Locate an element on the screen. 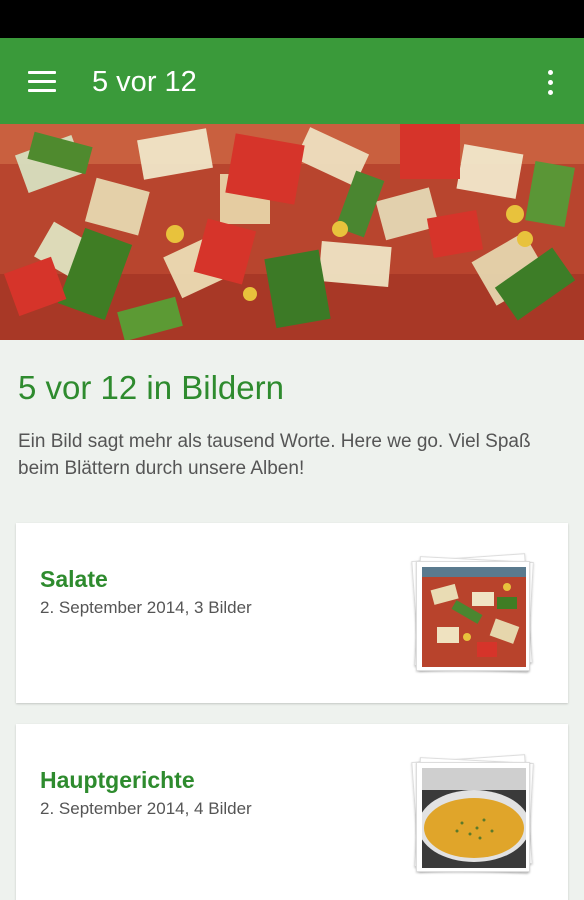 The height and width of the screenshot is (900, 584). app-bar: 5 vor 12 is located at coordinates (292, 81).